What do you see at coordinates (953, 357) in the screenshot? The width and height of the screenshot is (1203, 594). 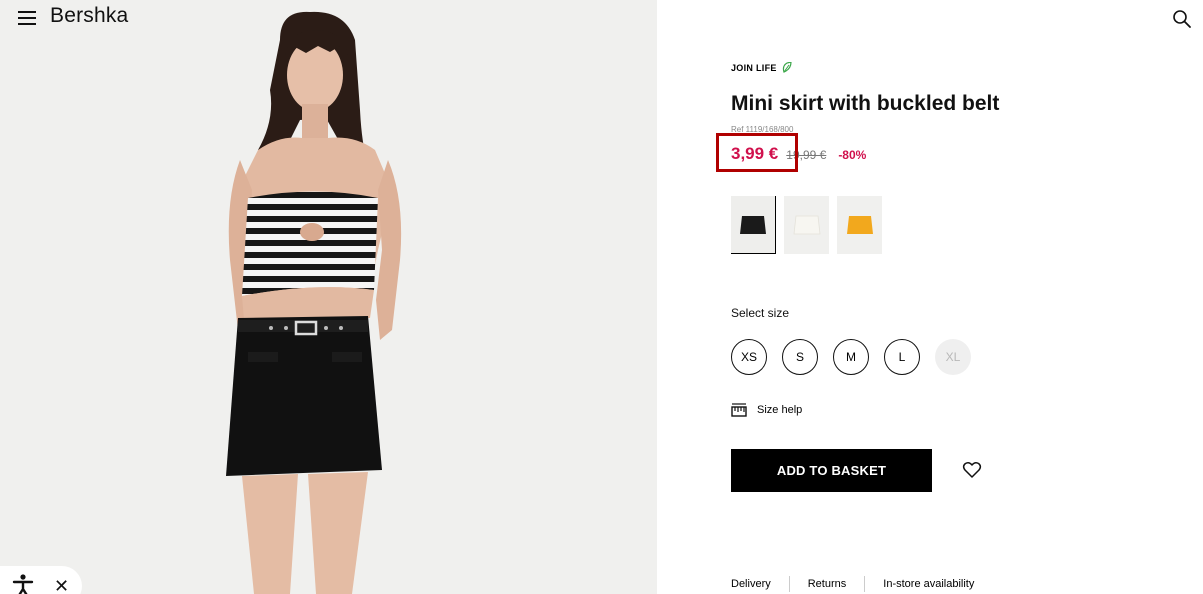 I see `size-option-xl: XL` at bounding box center [953, 357].